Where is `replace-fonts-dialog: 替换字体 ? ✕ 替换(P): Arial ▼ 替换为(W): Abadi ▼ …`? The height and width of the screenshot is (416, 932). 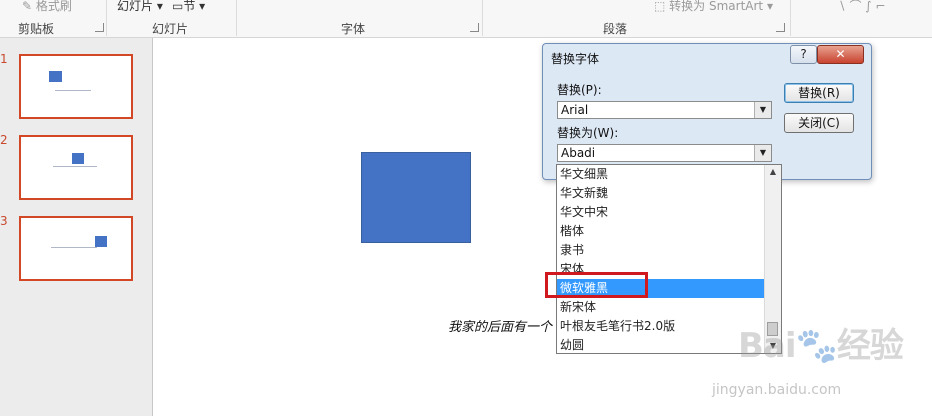 replace-fonts-dialog: 替换字体 ? ✕ 替换(P): Arial ▼ 替换为(W): Abadi ▼ … is located at coordinates (707, 111).